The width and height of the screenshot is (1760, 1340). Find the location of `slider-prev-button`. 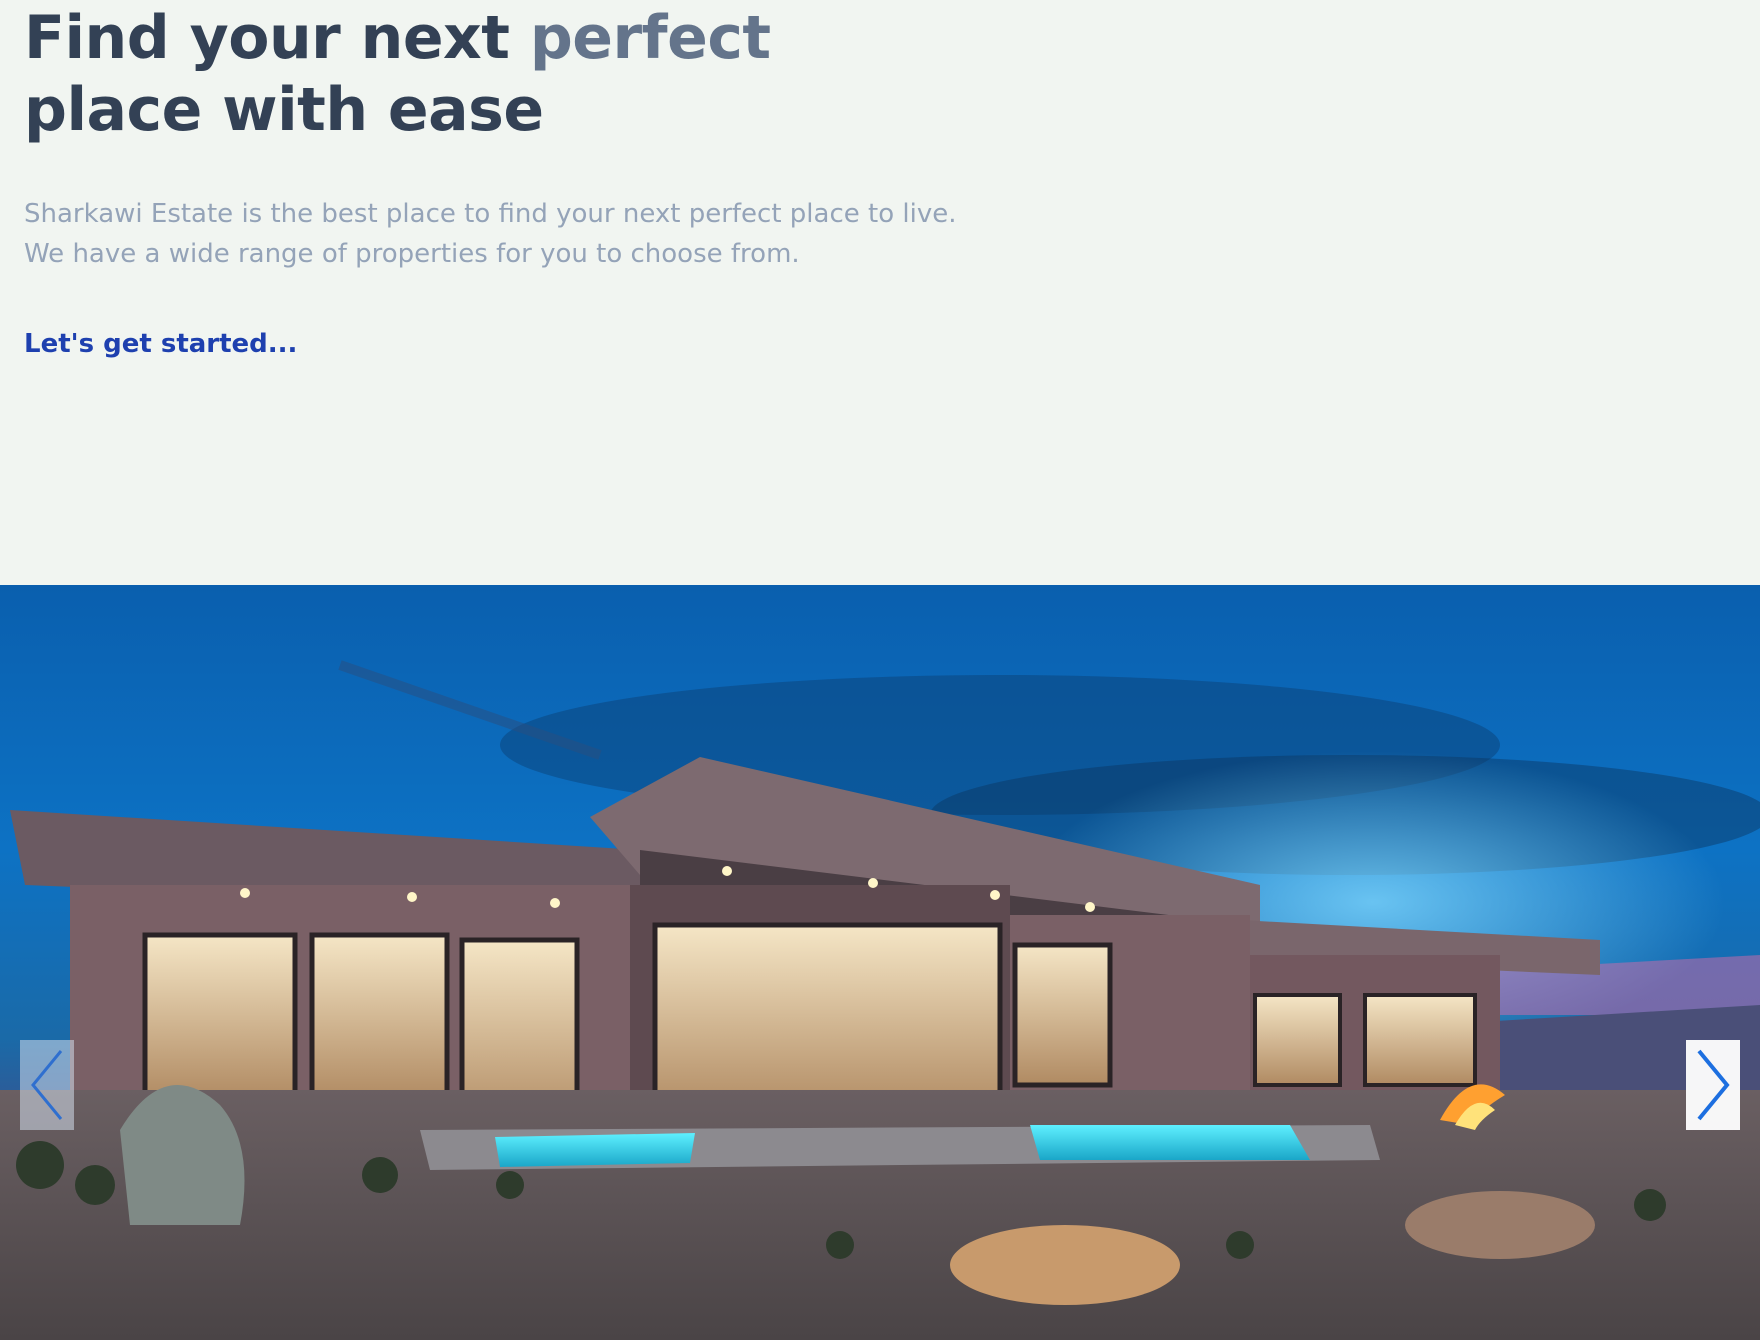

slider-prev-button is located at coordinates (47, 1085).